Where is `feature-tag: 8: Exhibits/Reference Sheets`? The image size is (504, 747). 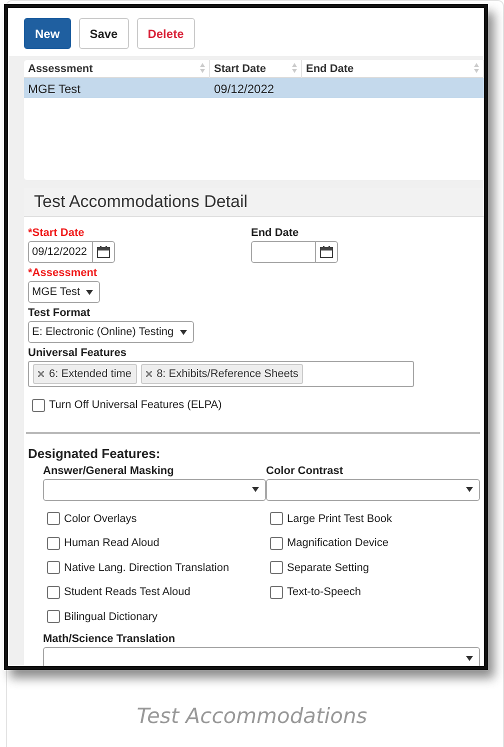 feature-tag: 8: Exhibits/Reference Sheets is located at coordinates (222, 374).